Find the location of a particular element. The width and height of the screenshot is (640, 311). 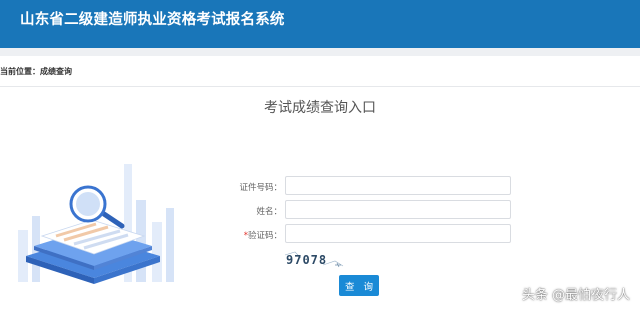

name-label: 姓名： is located at coordinates (269, 212).